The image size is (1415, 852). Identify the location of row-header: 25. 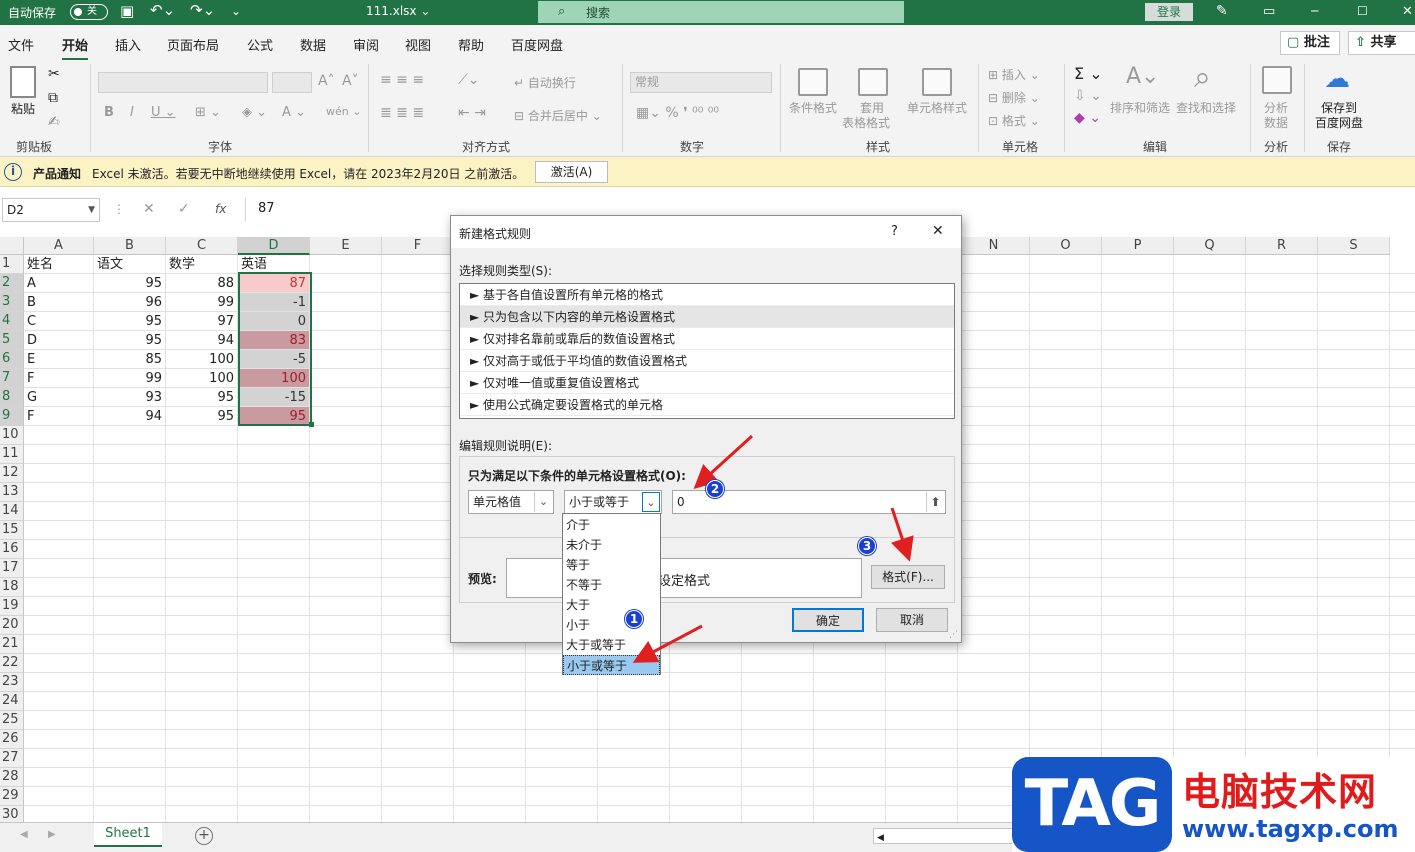
(12, 720).